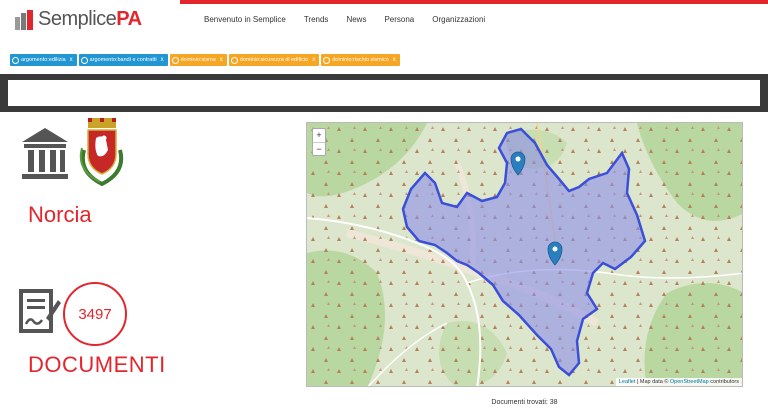 Image resolution: width=768 pixels, height=409 pixels. What do you see at coordinates (689, 382) in the screenshot?
I see `osm-link: OpenStreetMap` at bounding box center [689, 382].